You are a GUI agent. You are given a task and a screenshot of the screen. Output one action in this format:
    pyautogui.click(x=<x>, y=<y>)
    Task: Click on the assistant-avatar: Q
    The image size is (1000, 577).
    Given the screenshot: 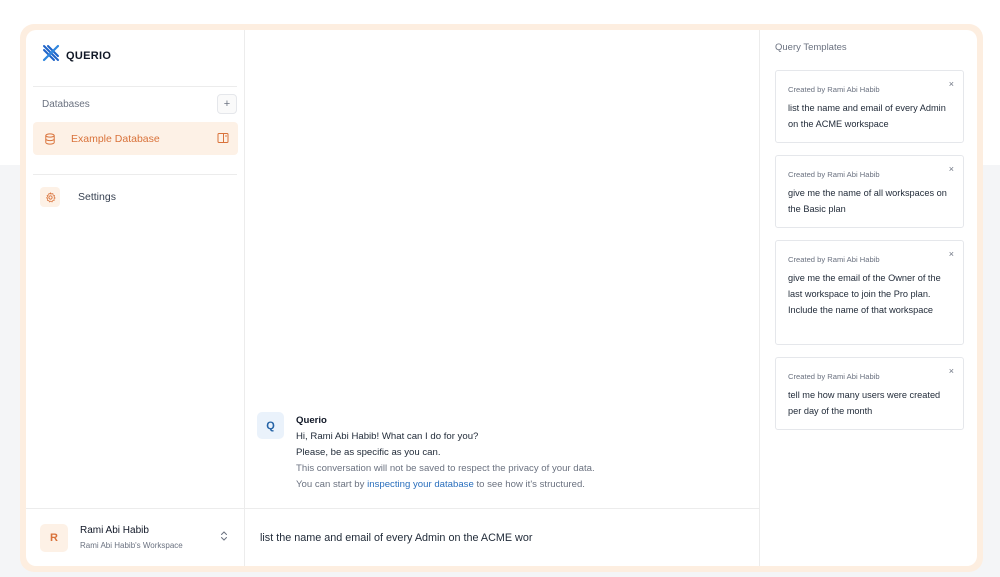 What is the action you would take?
    pyautogui.click(x=270, y=425)
    